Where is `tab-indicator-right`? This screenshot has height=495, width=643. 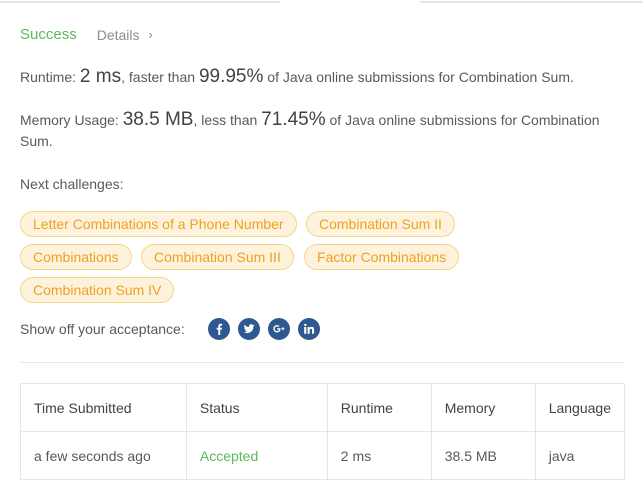 tab-indicator-right is located at coordinates (531, 2).